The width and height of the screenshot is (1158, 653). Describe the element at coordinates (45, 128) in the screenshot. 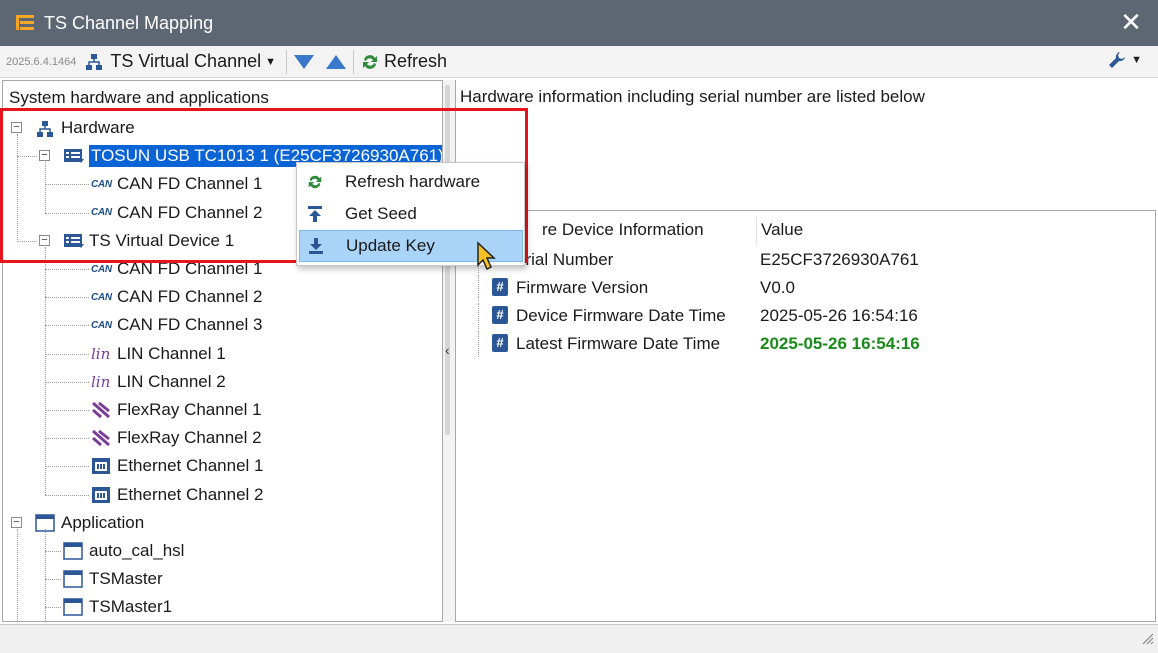

I see `hardware-network-icon` at that location.